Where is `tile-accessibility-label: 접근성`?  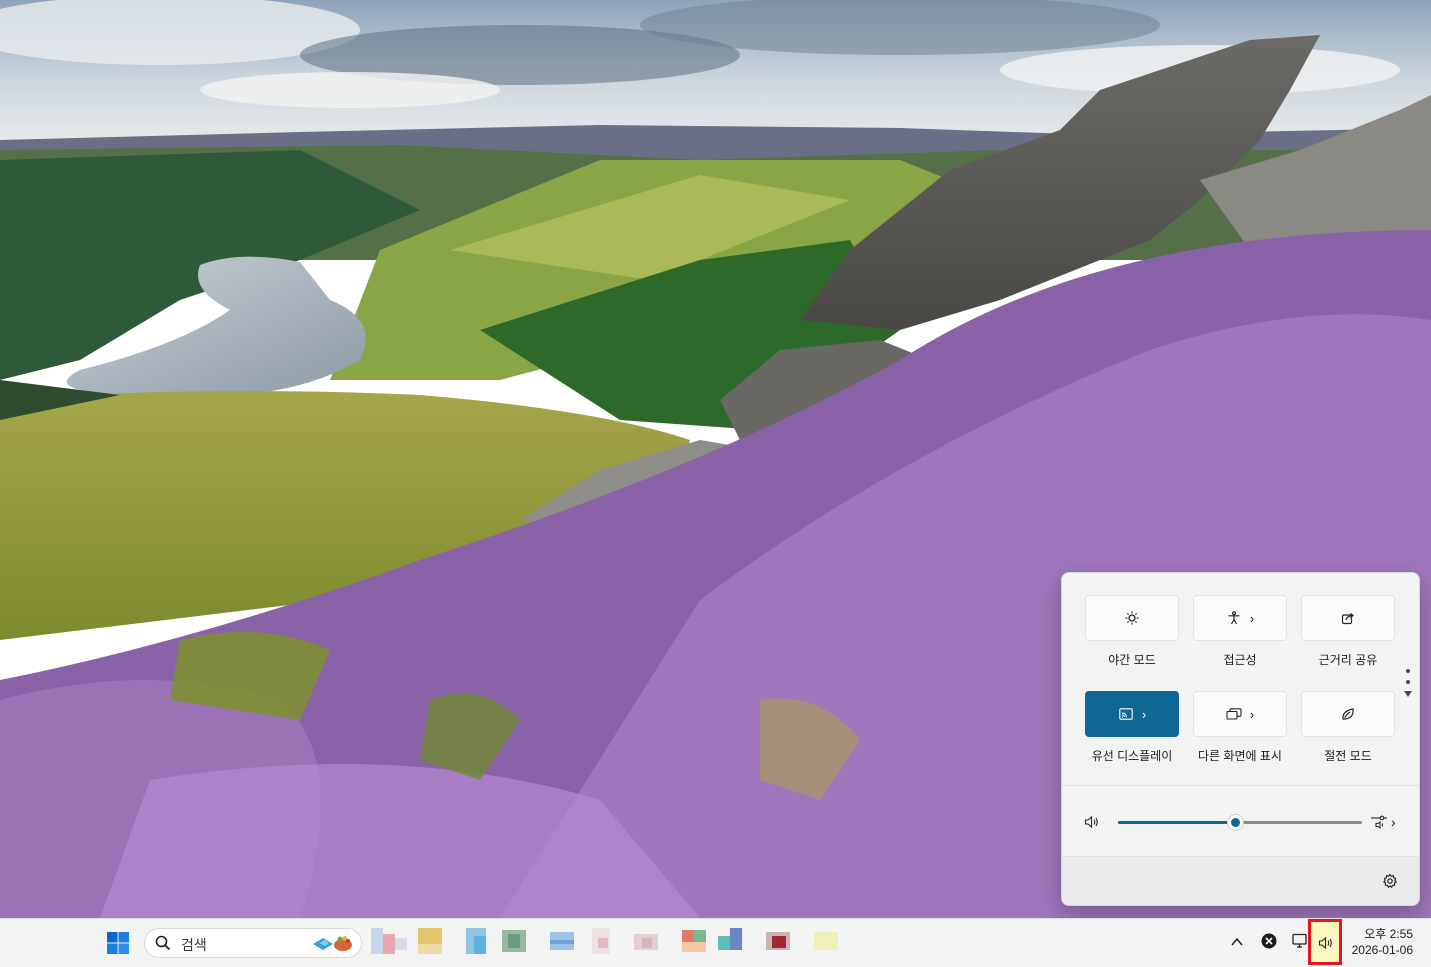 tile-accessibility-label: 접근성 is located at coordinates (1240, 660).